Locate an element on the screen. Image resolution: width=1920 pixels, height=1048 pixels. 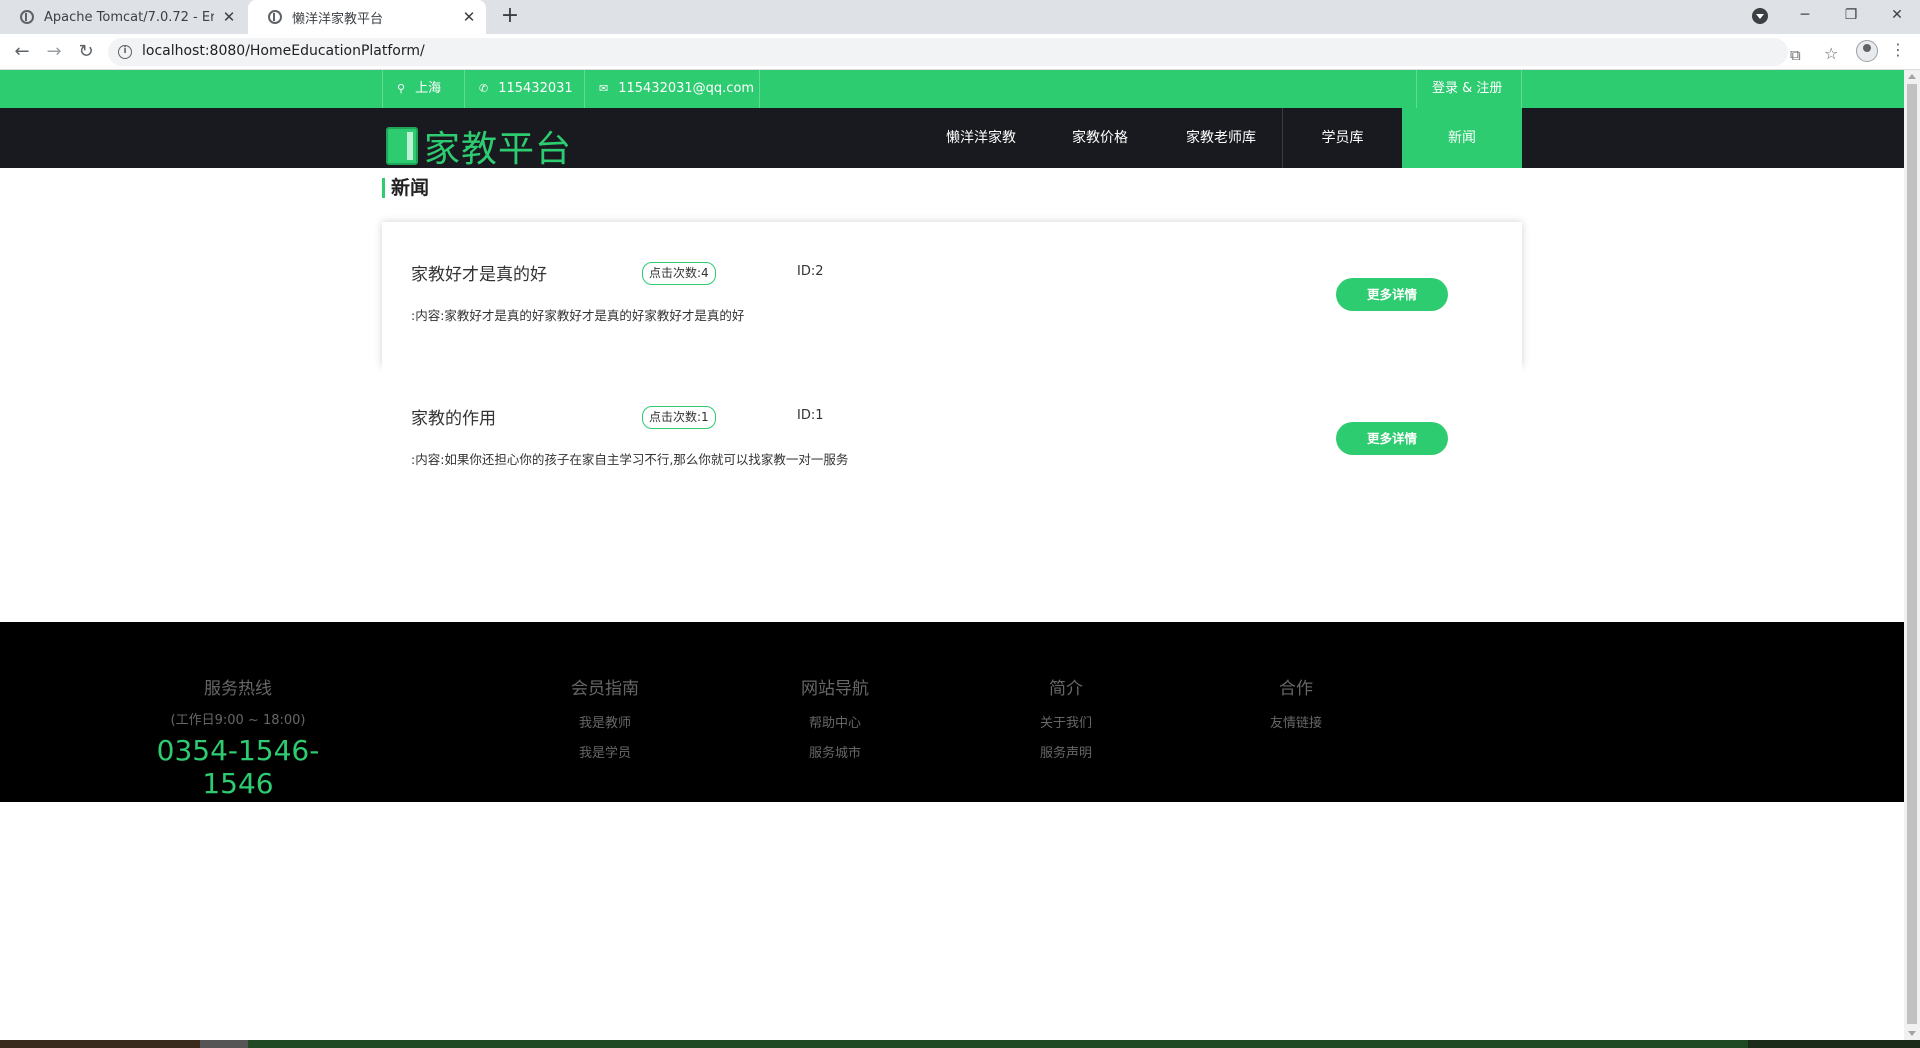
footer-column-partner: 合作 友情链接 is located at coordinates (1296, 706).